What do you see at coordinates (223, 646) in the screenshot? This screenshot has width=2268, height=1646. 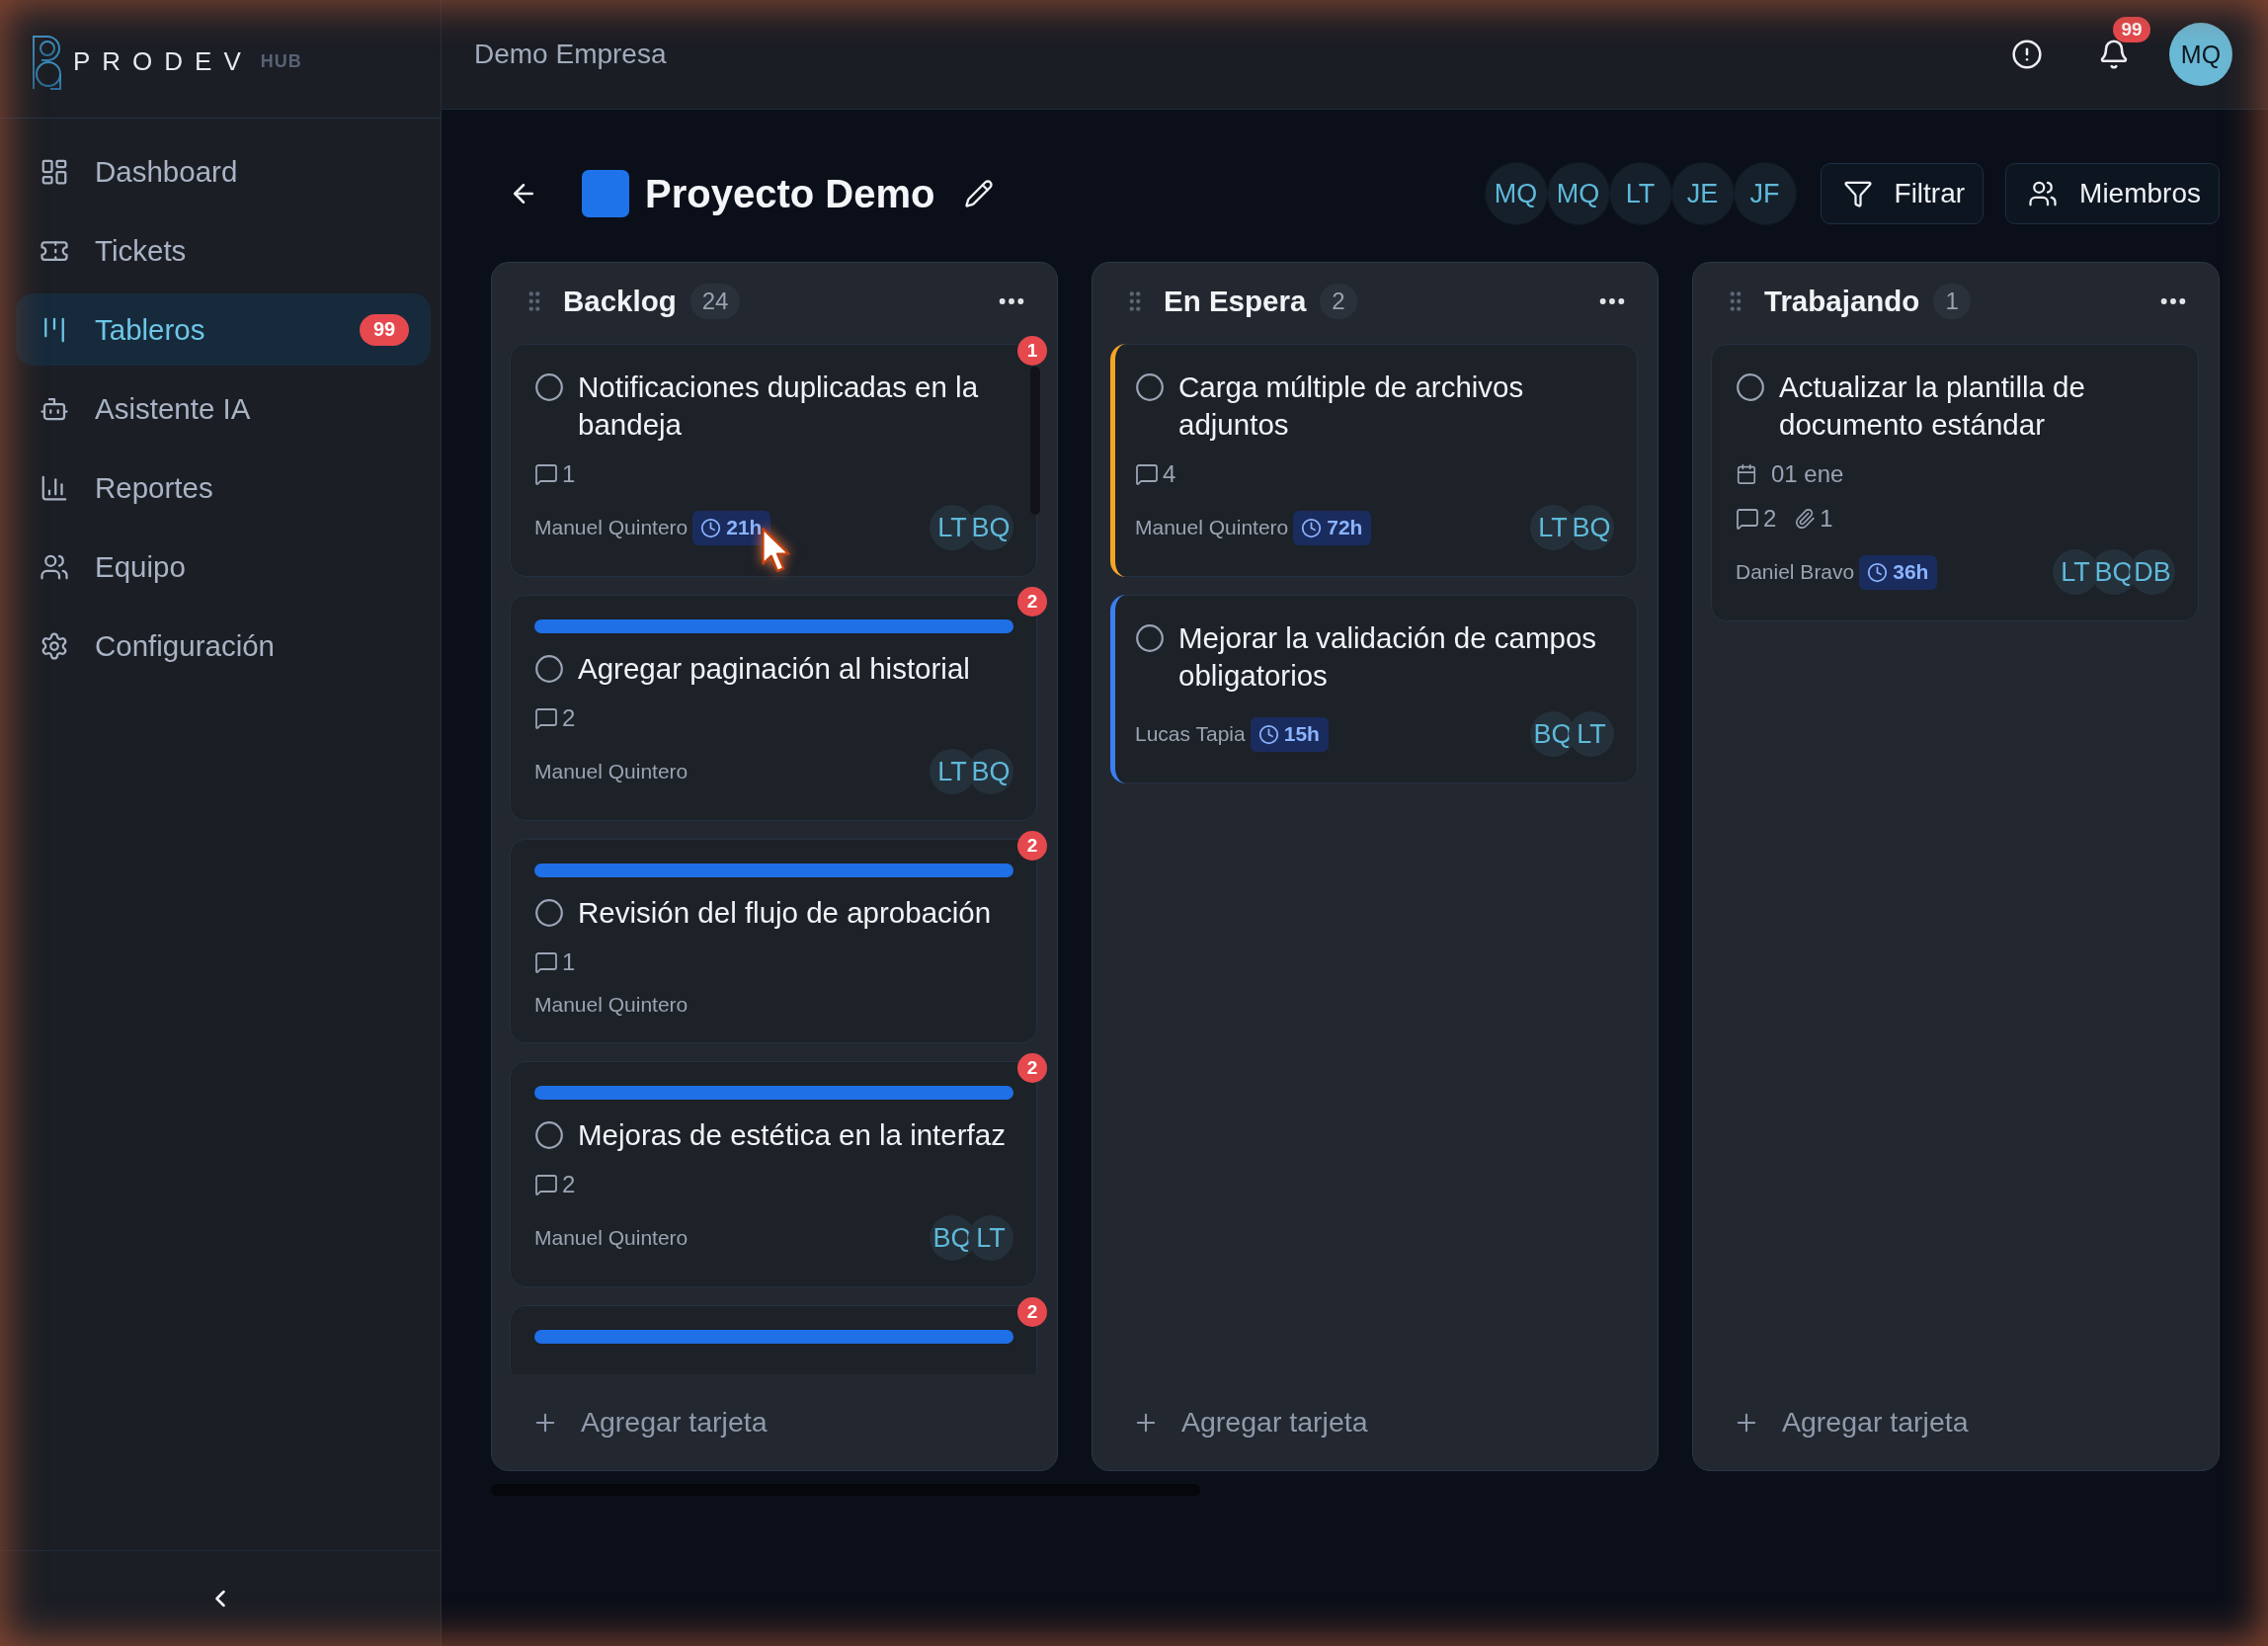 I see `nav-item: Configuración` at bounding box center [223, 646].